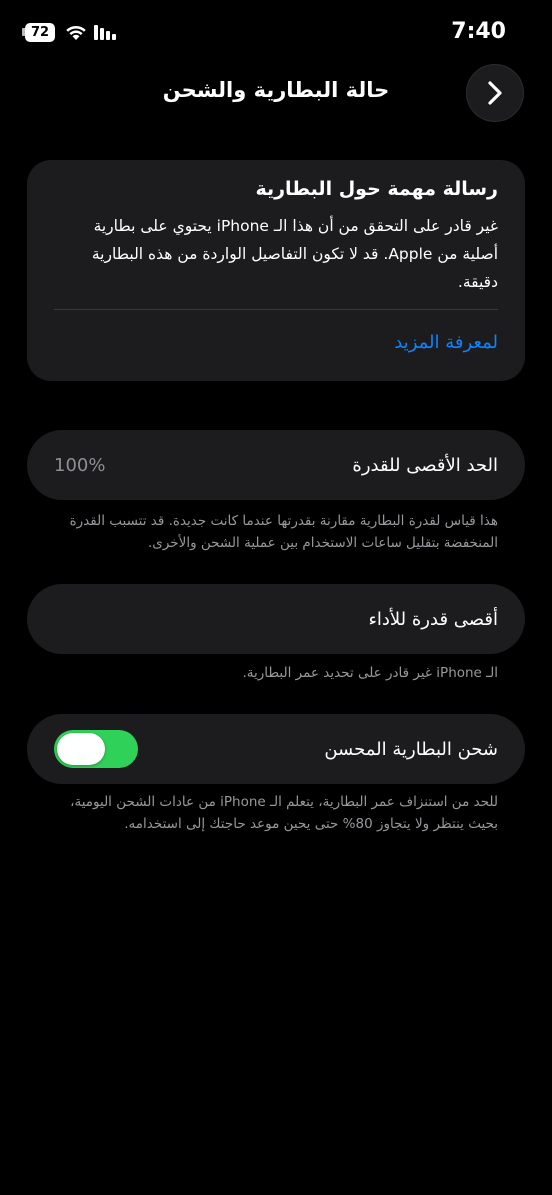 This screenshot has width=552, height=1195. What do you see at coordinates (478, 31) in the screenshot?
I see `status-time: 7:40` at bounding box center [478, 31].